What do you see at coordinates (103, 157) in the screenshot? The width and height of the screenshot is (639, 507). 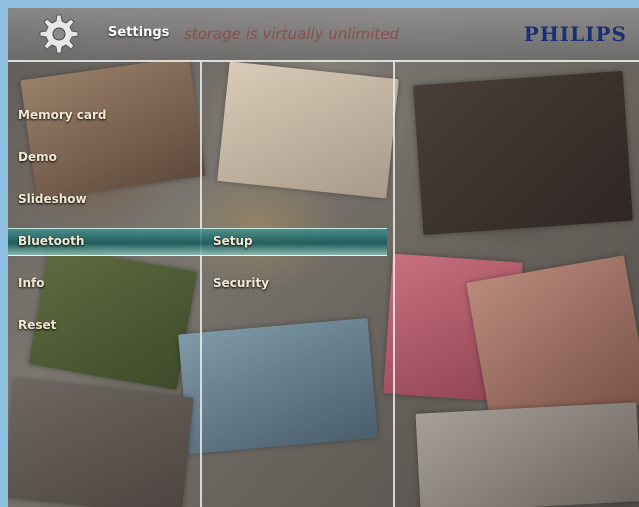 I see `menu-item-demo: Demo` at bounding box center [103, 157].